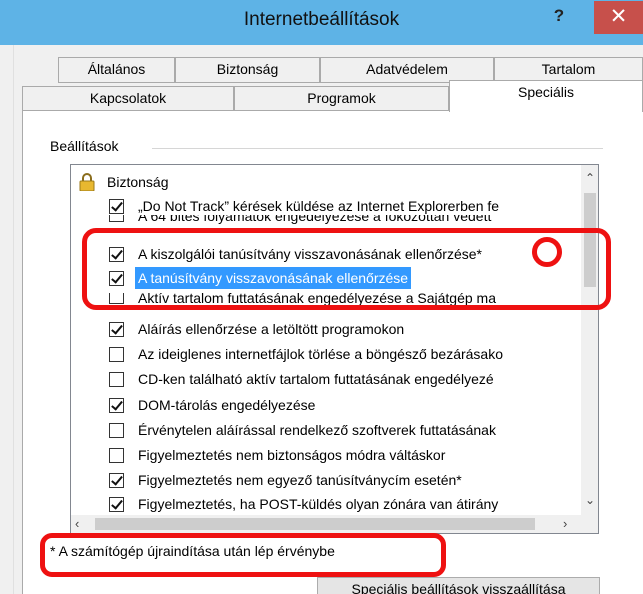  What do you see at coordinates (84, 146) in the screenshot?
I see `settings-group-label: Beállítások` at bounding box center [84, 146].